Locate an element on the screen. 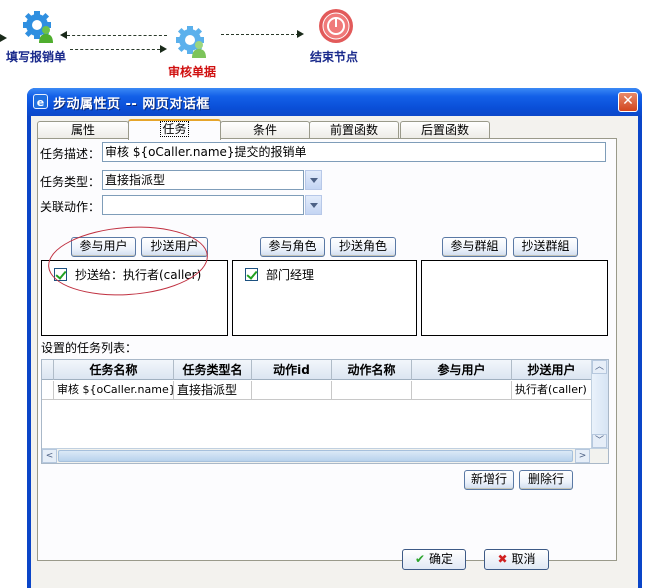 The width and height of the screenshot is (656, 588). cross-icon: ✖ is located at coordinates (502, 559).